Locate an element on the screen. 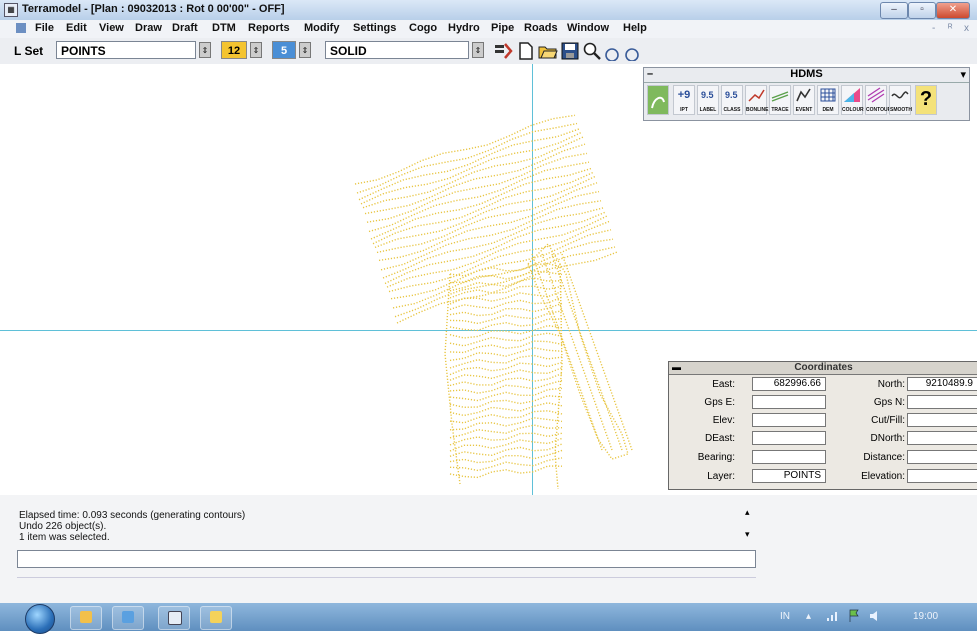 This screenshot has height=634, width=977. menu-settings: Settings is located at coordinates (374, 28).